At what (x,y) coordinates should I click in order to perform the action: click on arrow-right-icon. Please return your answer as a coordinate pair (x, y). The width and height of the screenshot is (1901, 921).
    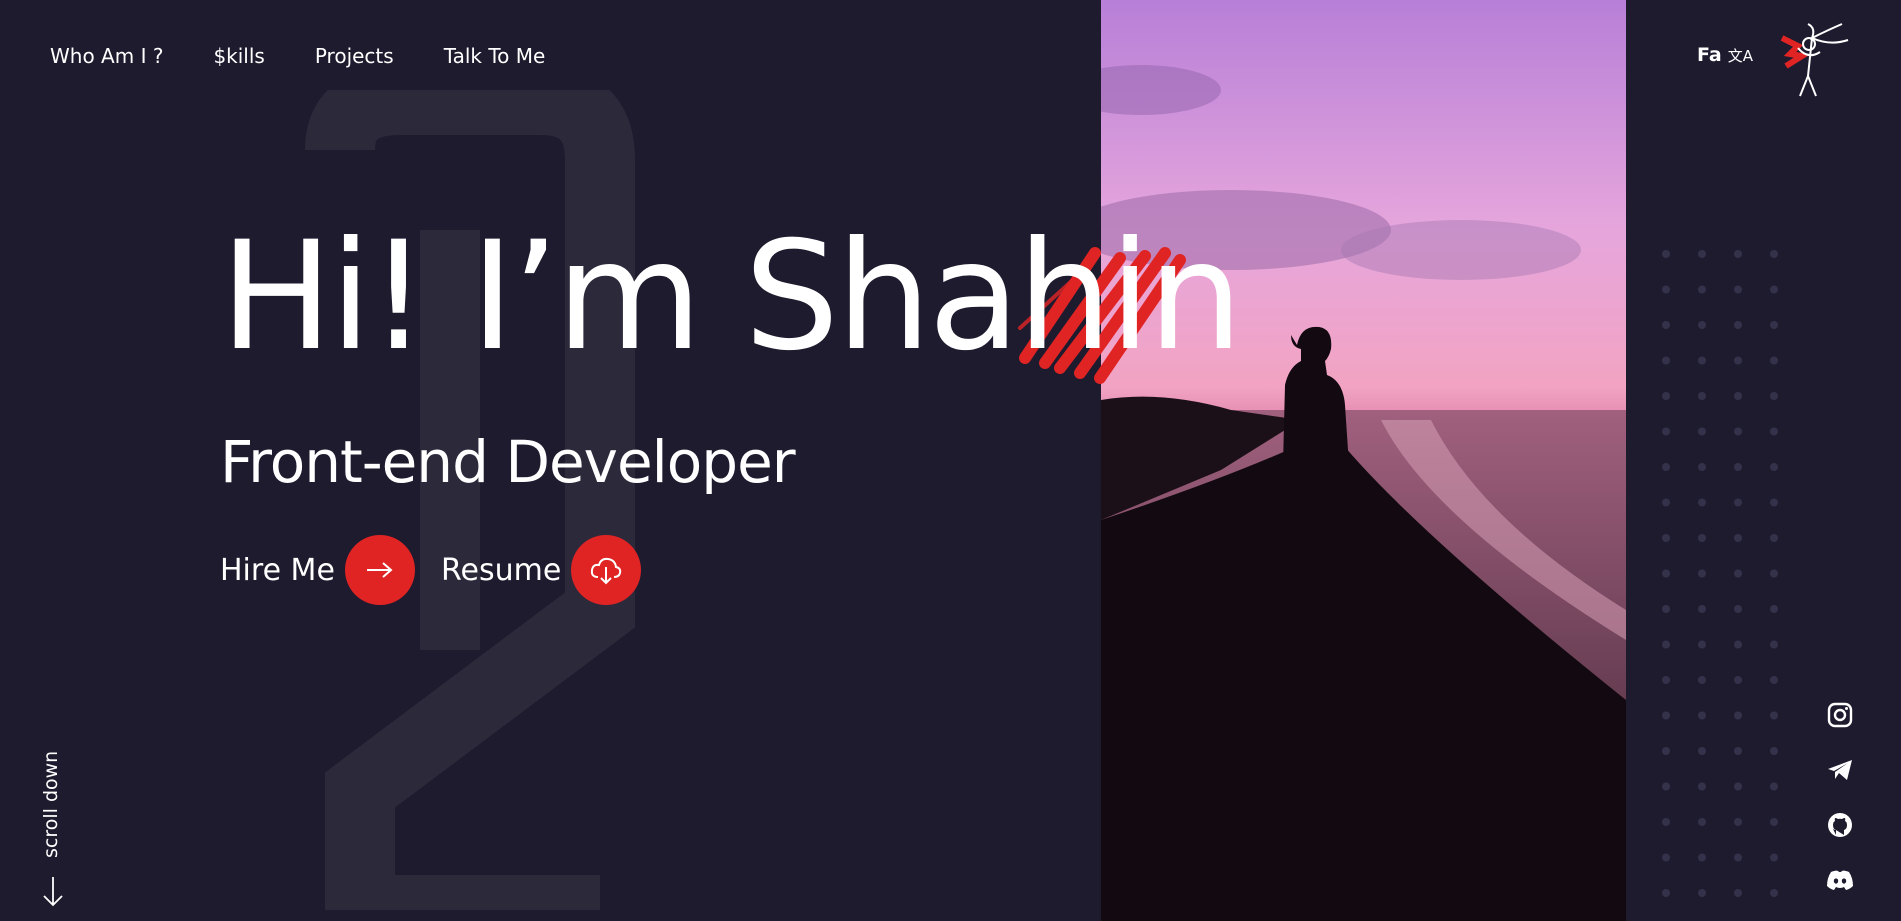
    Looking at the image, I should click on (379, 570).